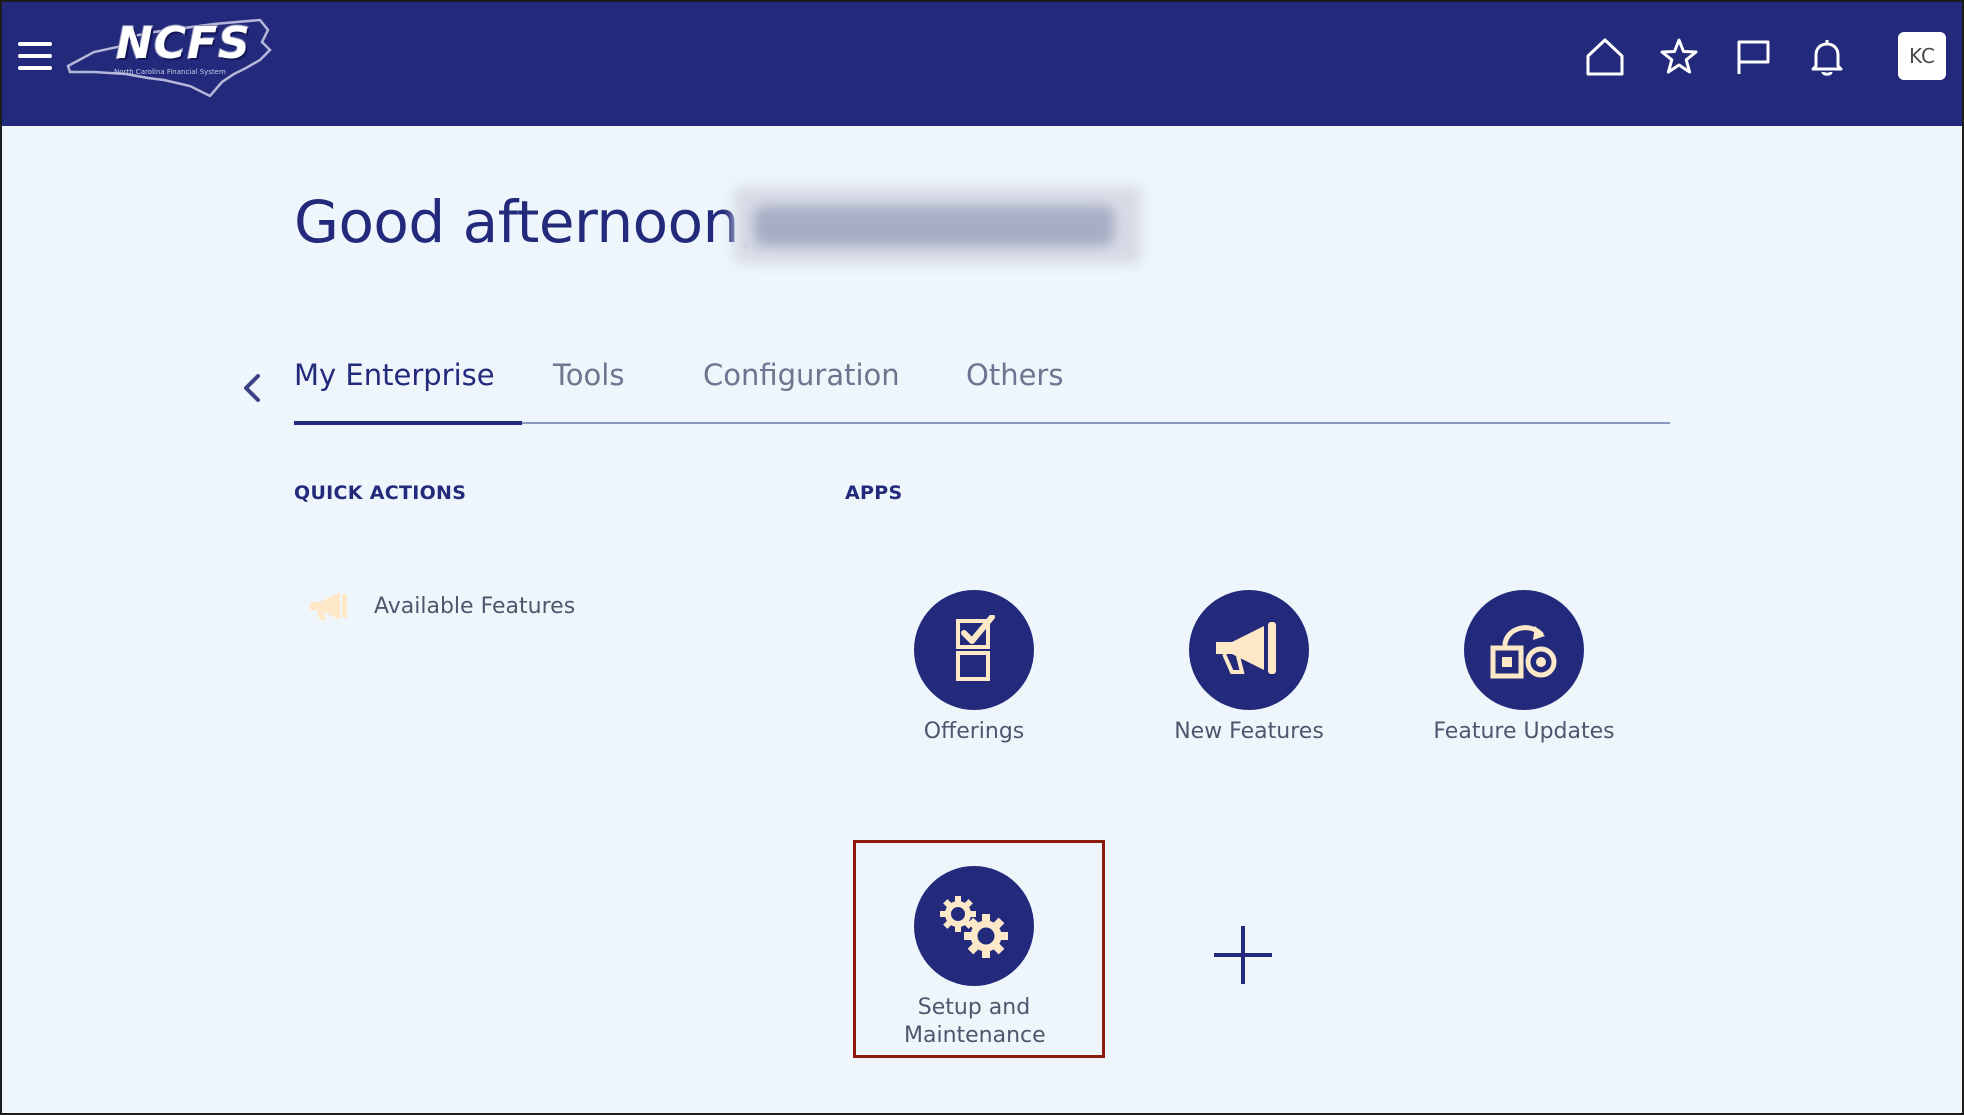 This screenshot has height=1115, width=1964. I want to click on menu-icon, so click(35, 56).